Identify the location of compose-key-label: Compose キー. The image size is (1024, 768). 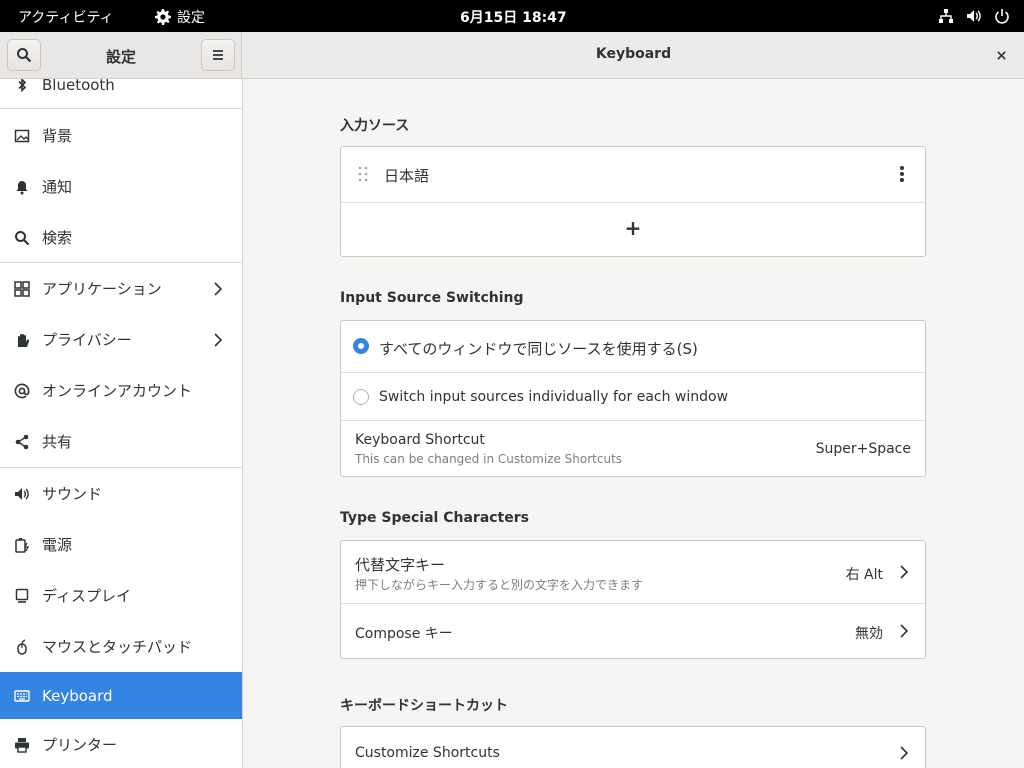
(404, 634).